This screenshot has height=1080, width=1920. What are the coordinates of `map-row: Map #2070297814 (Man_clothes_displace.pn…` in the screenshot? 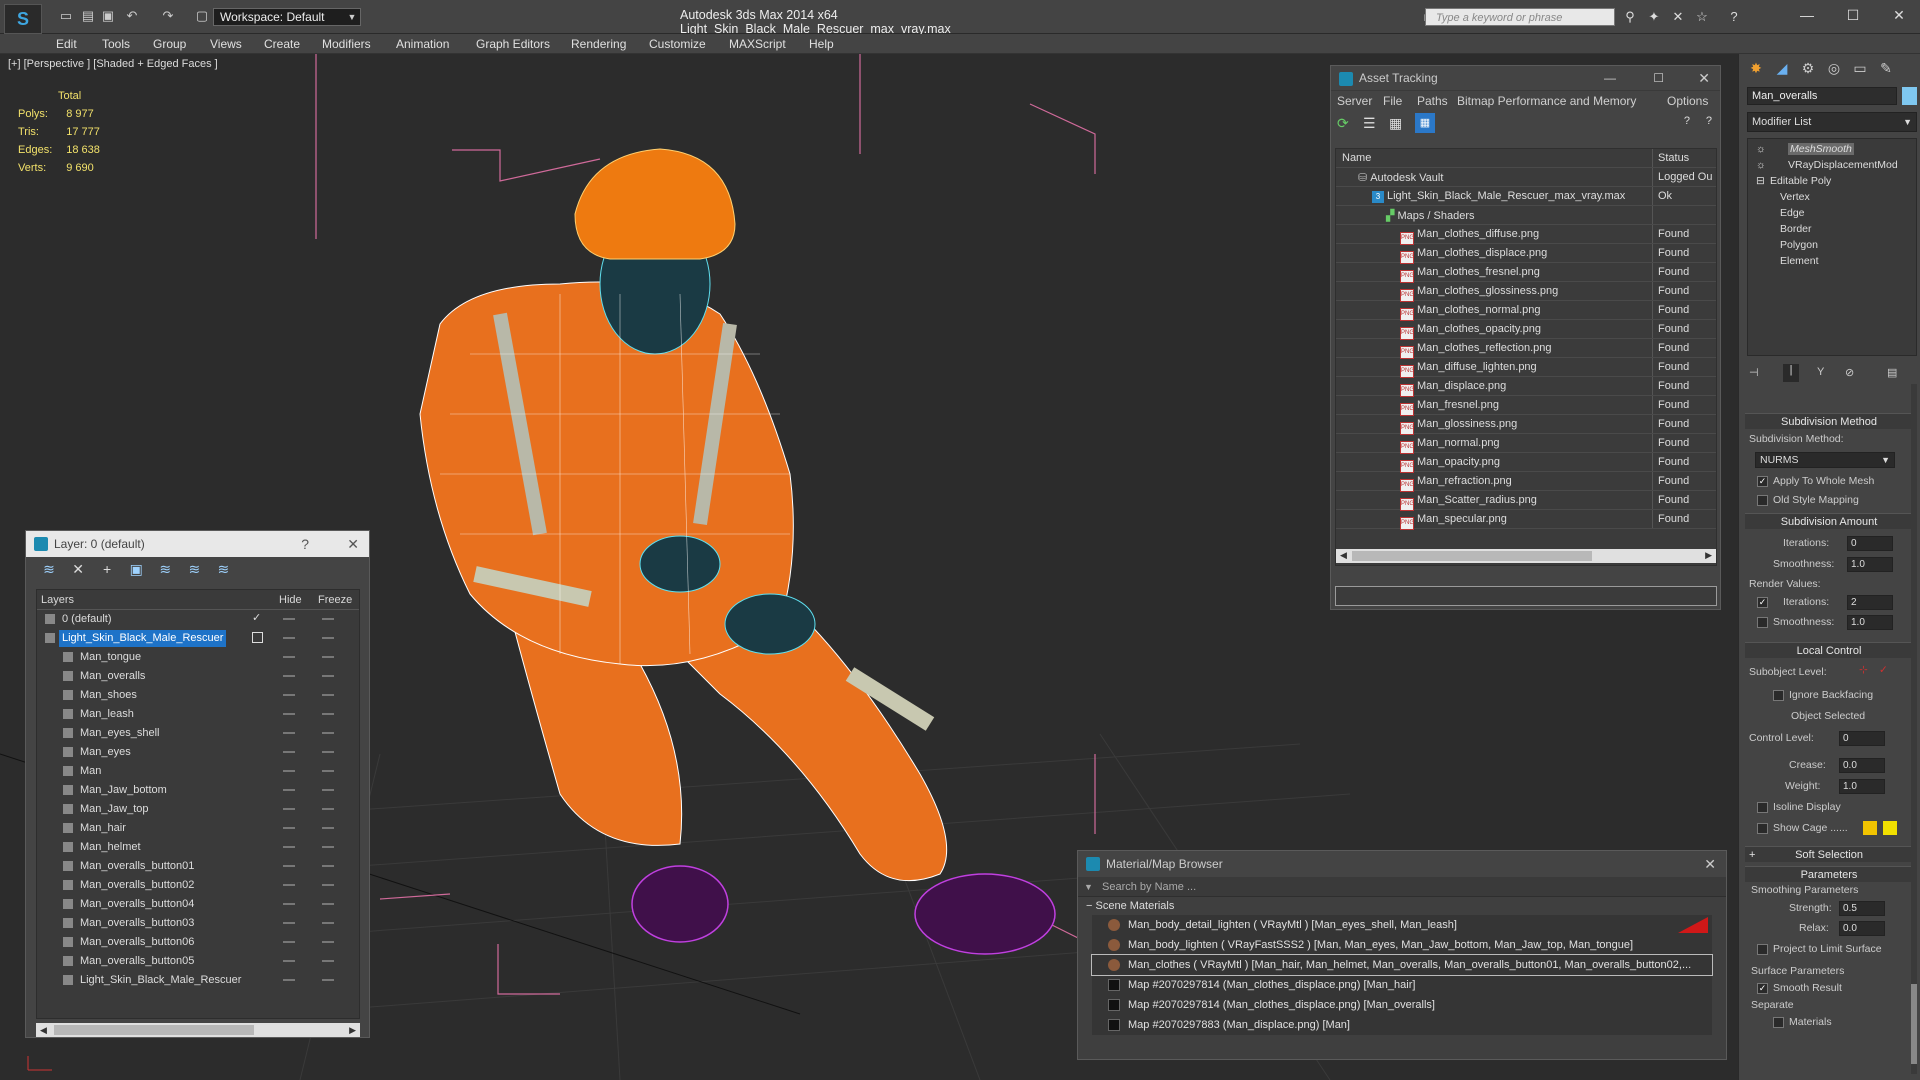 It's located at (1402, 1005).